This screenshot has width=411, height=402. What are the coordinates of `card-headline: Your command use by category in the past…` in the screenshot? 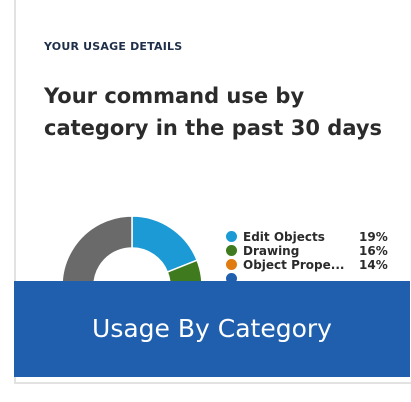 It's located at (213, 112).